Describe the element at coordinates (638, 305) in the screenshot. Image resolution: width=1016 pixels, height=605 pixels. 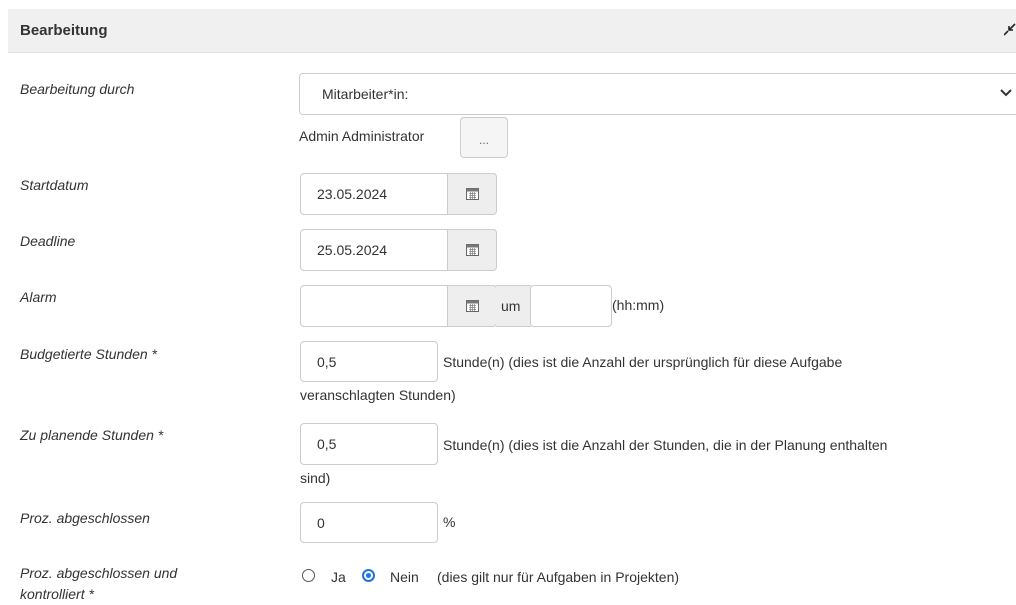
I see `time-format-hint: (hh:mm)` at that location.